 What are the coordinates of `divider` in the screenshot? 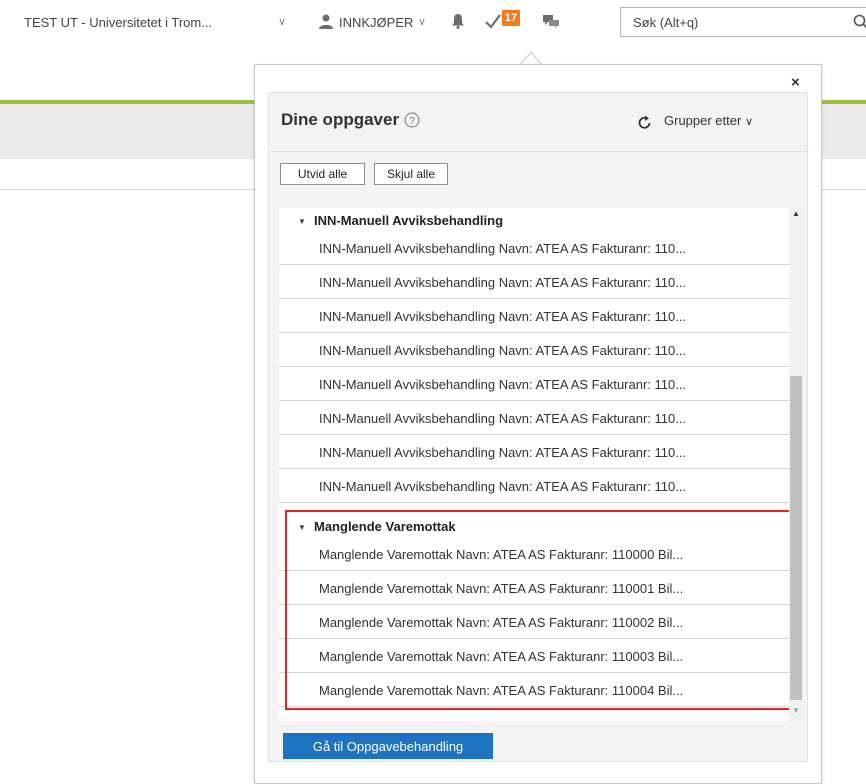 It's located at (539, 151).